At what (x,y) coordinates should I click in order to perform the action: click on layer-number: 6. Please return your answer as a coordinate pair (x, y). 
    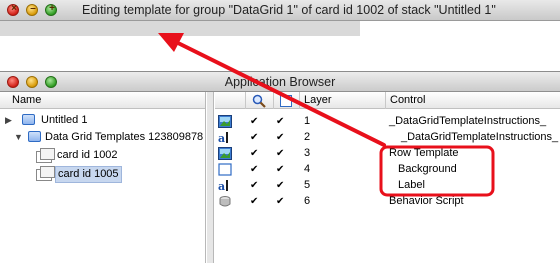
    Looking at the image, I should click on (307, 201).